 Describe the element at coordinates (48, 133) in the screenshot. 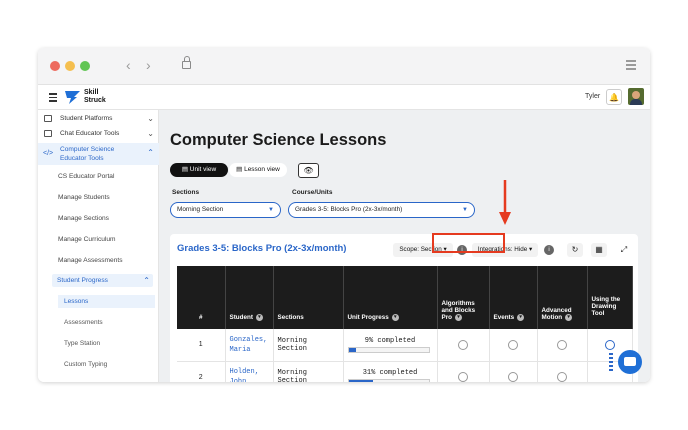

I see `chat-icon` at that location.